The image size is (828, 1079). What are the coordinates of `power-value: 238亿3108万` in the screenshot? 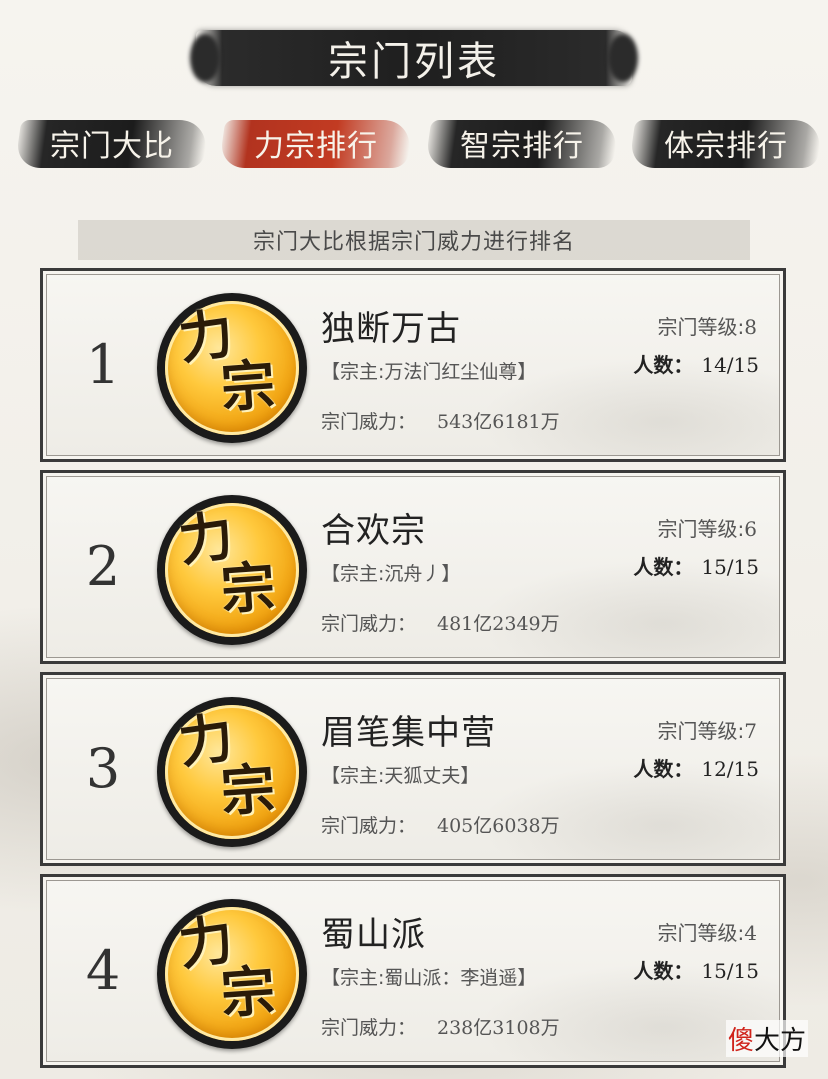 It's located at (498, 1028).